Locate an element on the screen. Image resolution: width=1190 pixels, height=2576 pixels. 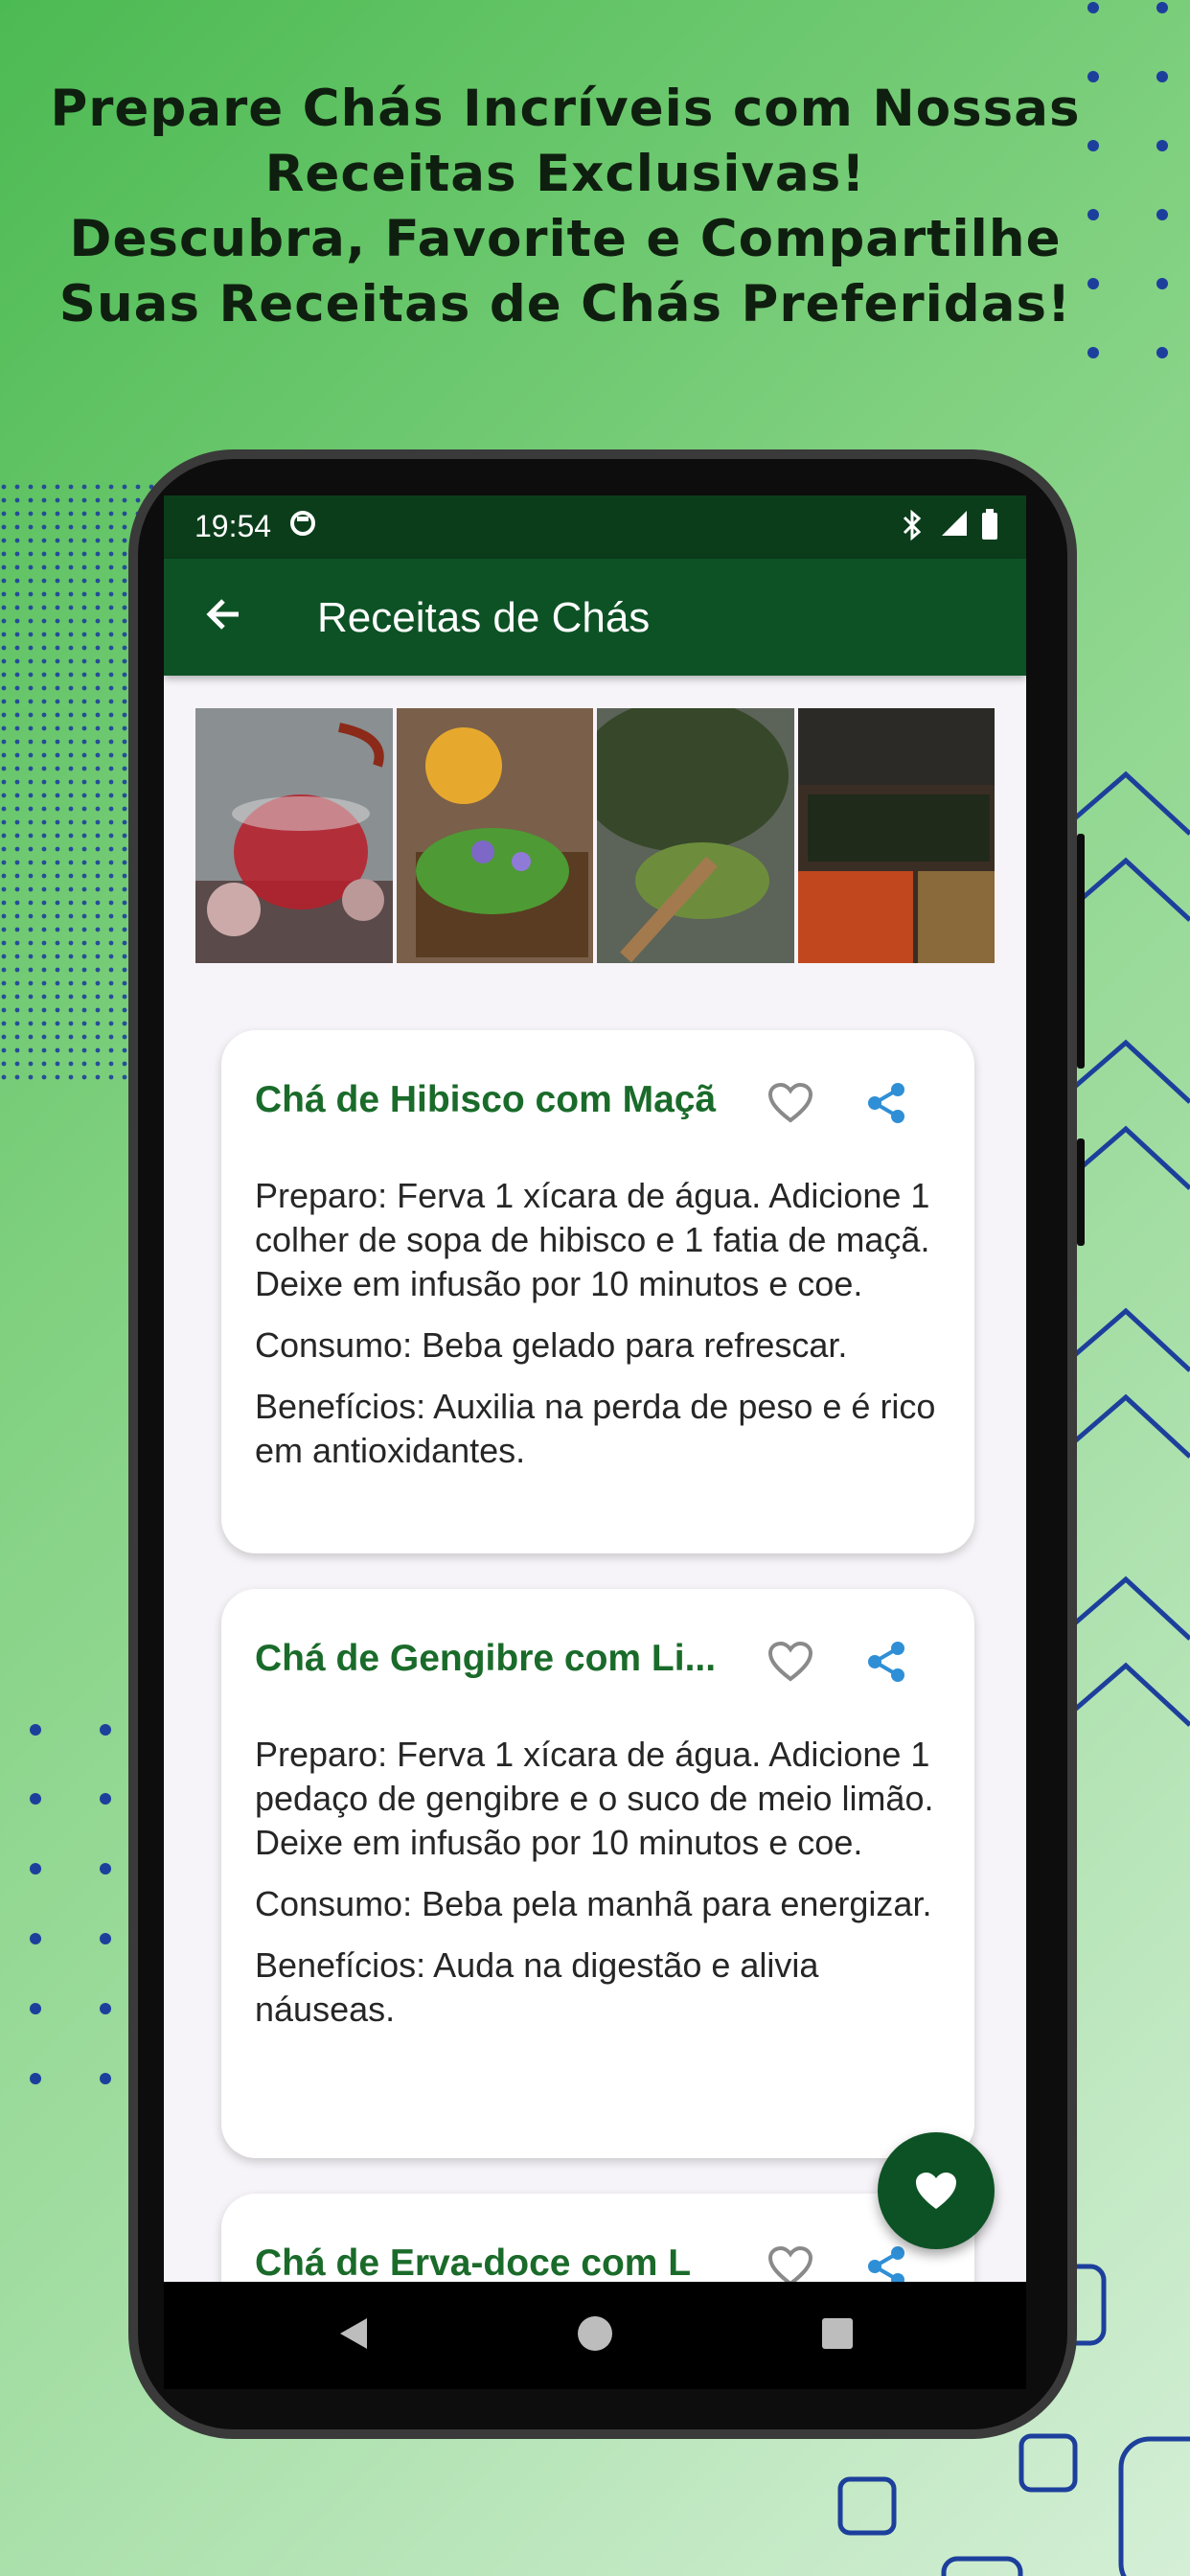
nav-home-button is located at coordinates (595, 2336).